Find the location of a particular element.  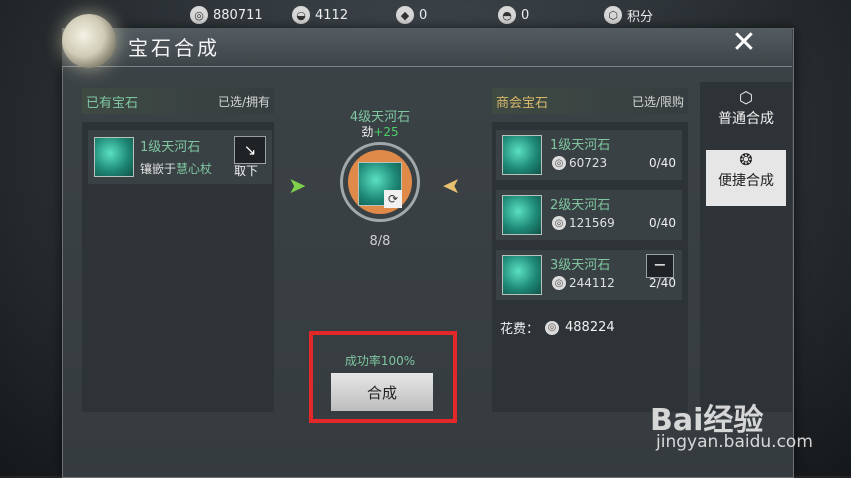

shop-gem-item: 1级天河石 ◎ 60723 0/40 is located at coordinates (589, 155).